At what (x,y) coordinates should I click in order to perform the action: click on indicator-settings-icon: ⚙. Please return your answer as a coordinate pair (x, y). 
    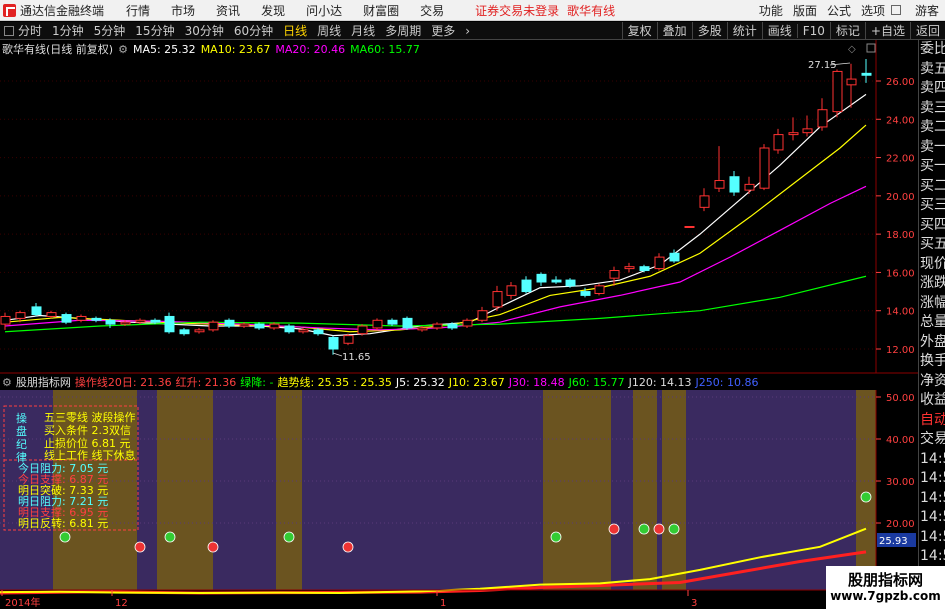
    Looking at the image, I should click on (7, 382).